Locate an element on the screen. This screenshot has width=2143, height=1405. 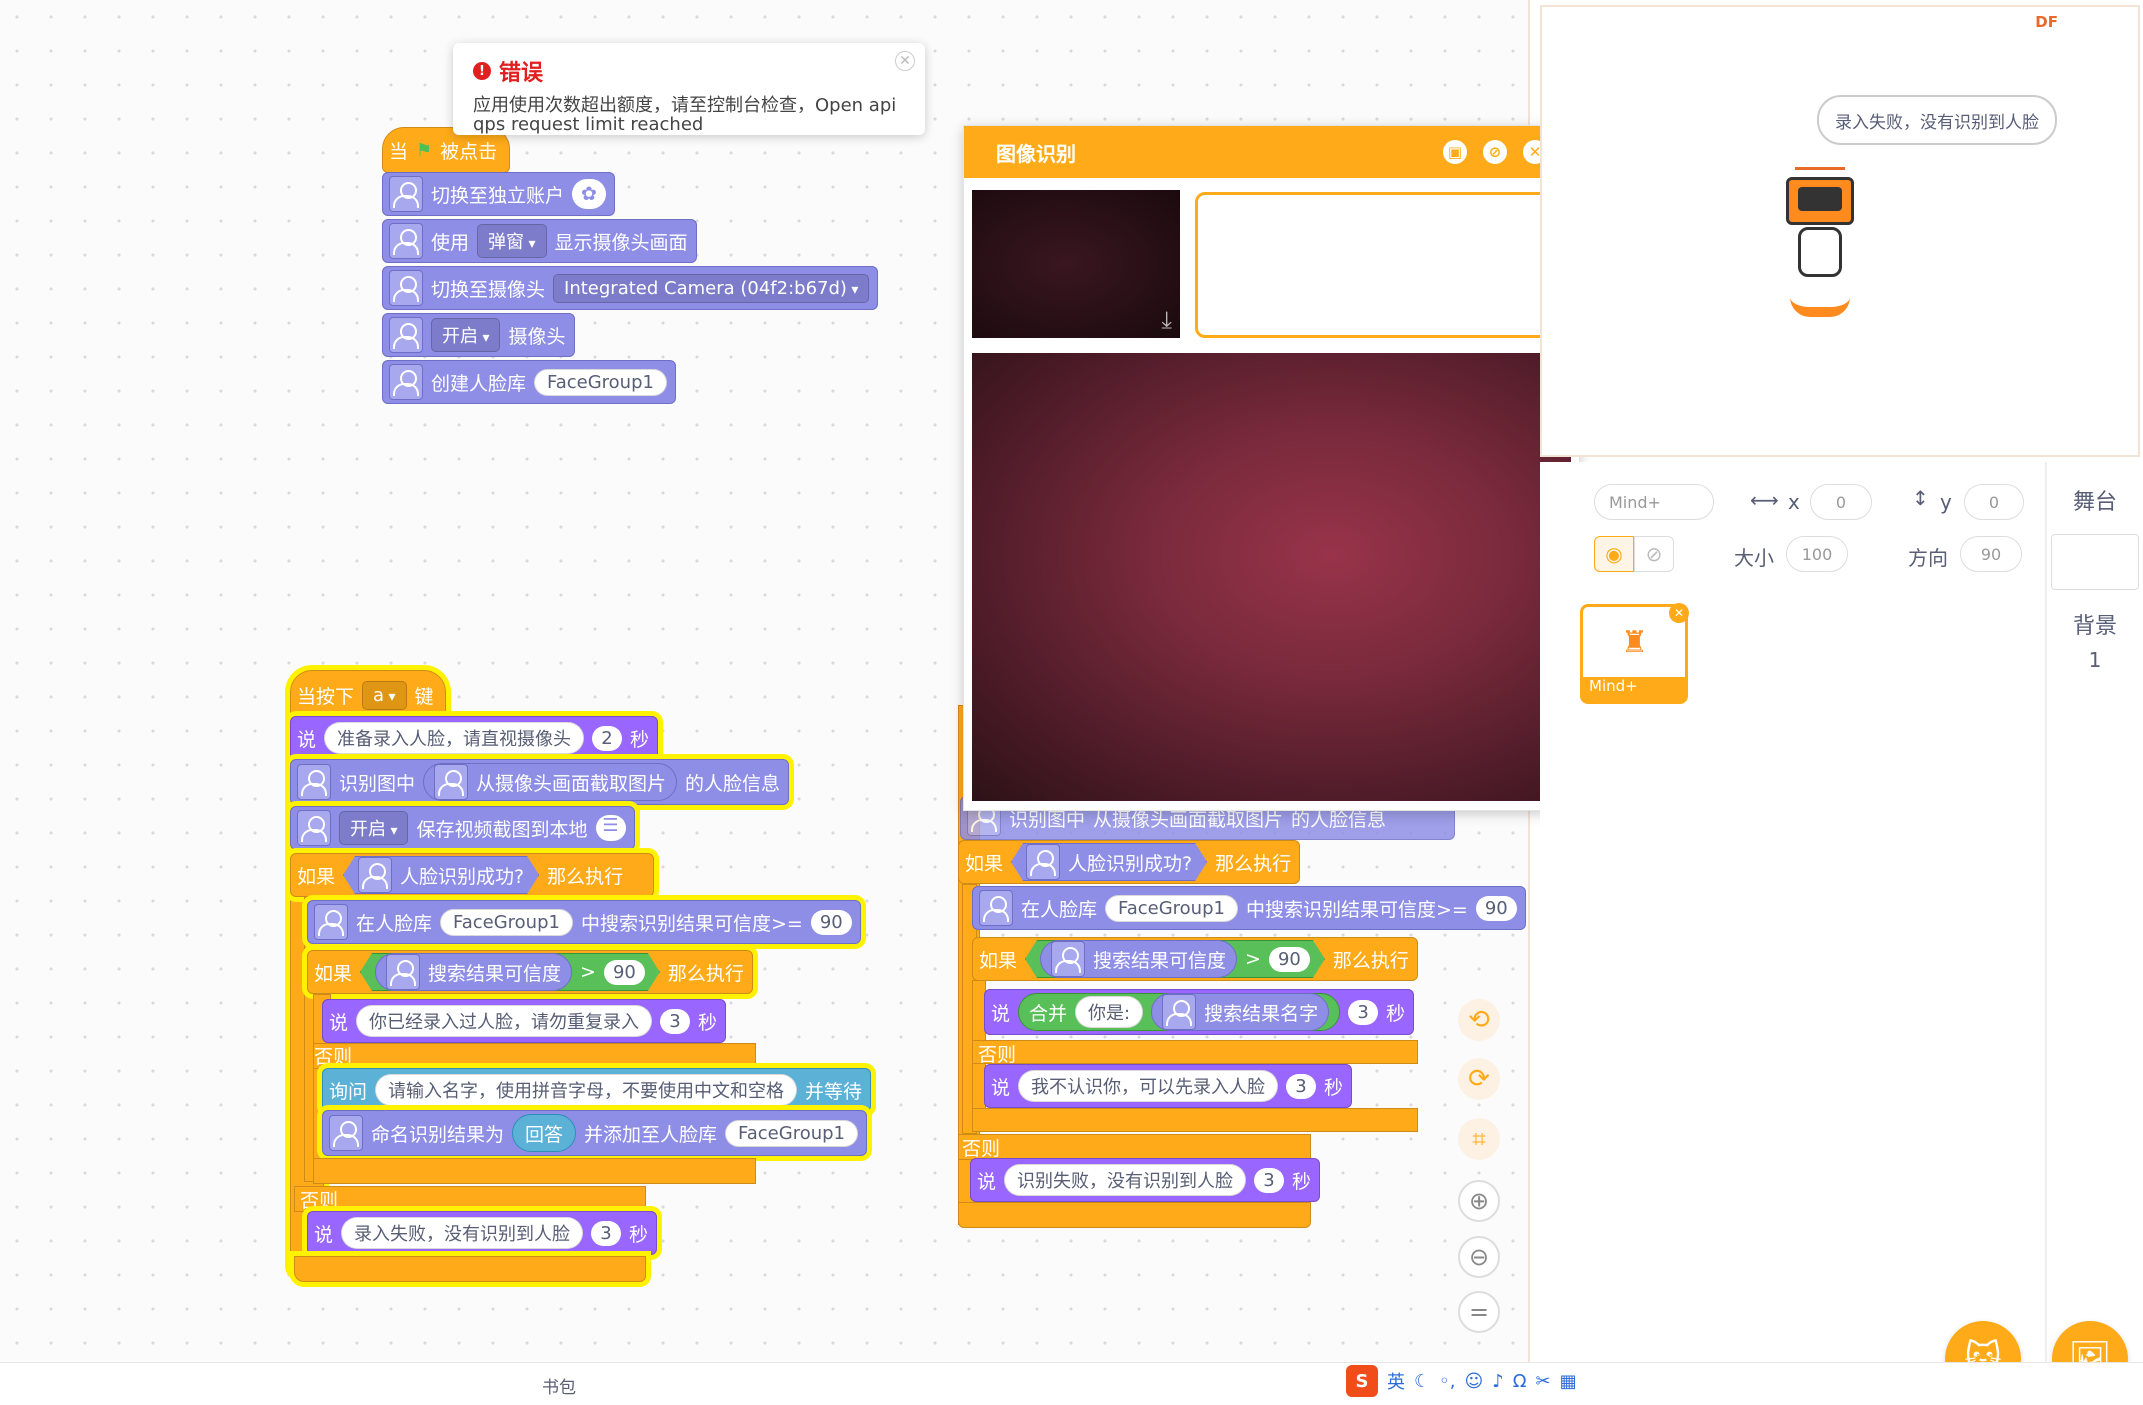
stage-selector: 舞台 背景 1 is located at coordinates (2094, 912).